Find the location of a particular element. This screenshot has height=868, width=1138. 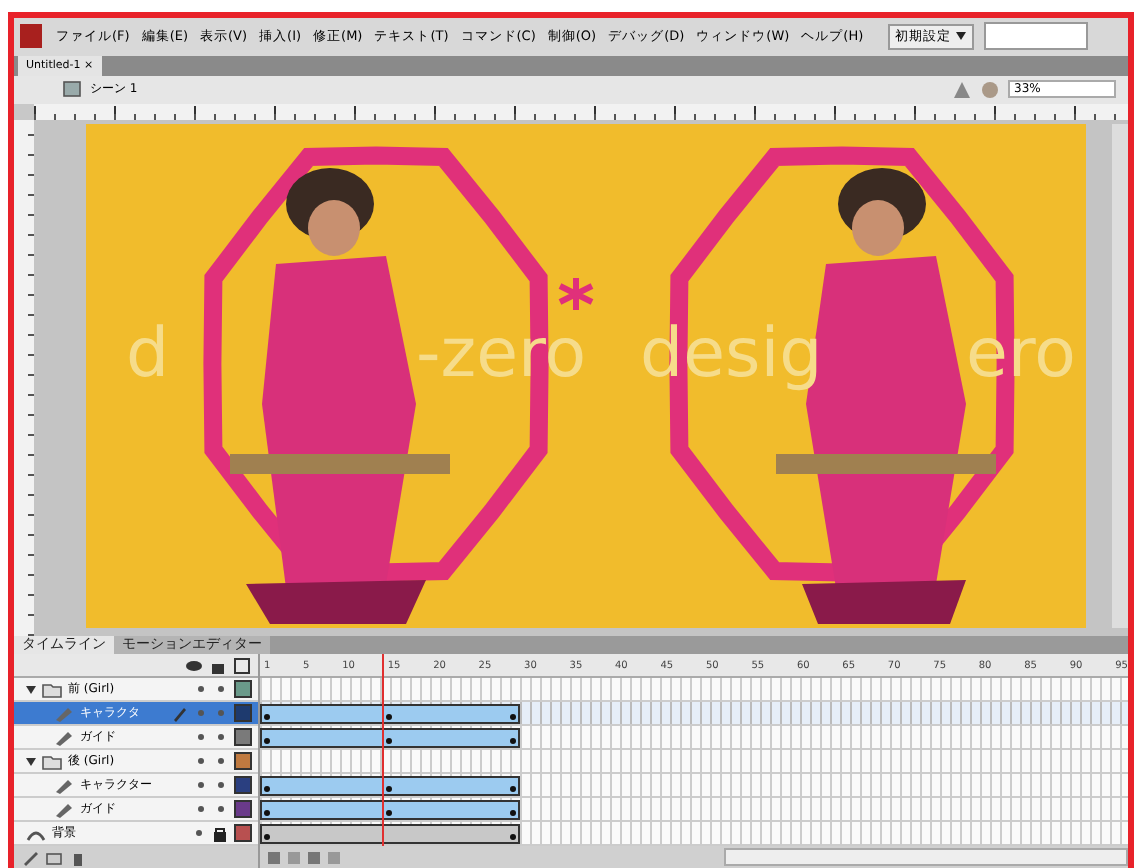

edit-symbol-icon is located at coordinates (962, 89).